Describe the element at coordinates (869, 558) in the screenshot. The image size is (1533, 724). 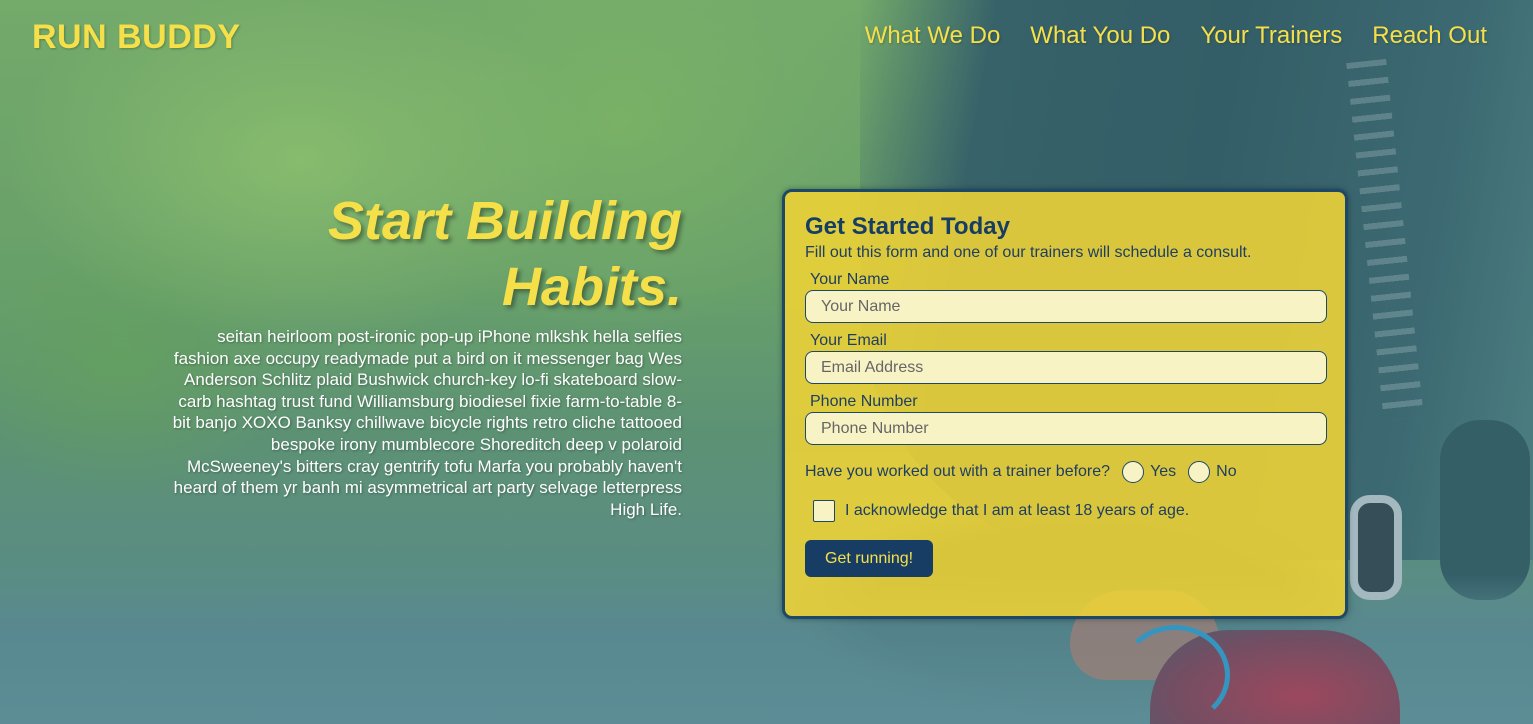
I see `submit-button: Get running!` at that location.